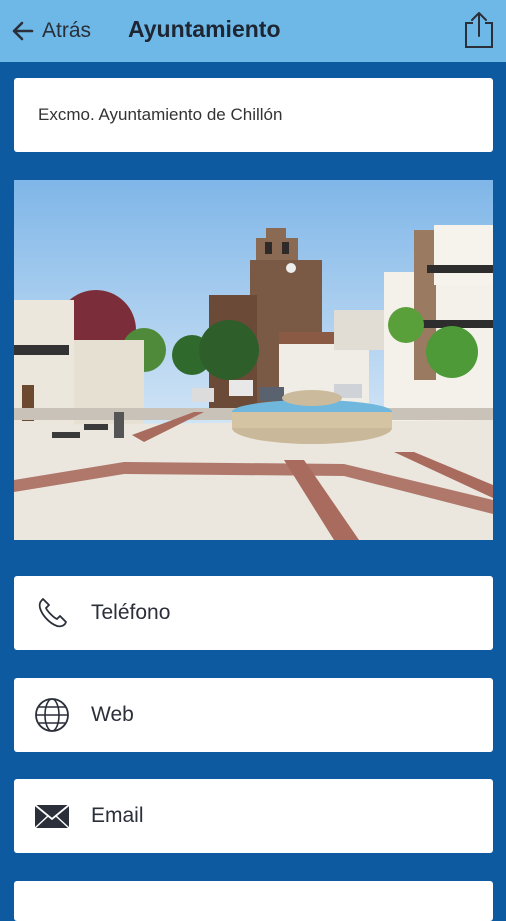 This screenshot has height=921, width=506. What do you see at coordinates (131, 612) in the screenshot?
I see `phone-label: Teléfono` at bounding box center [131, 612].